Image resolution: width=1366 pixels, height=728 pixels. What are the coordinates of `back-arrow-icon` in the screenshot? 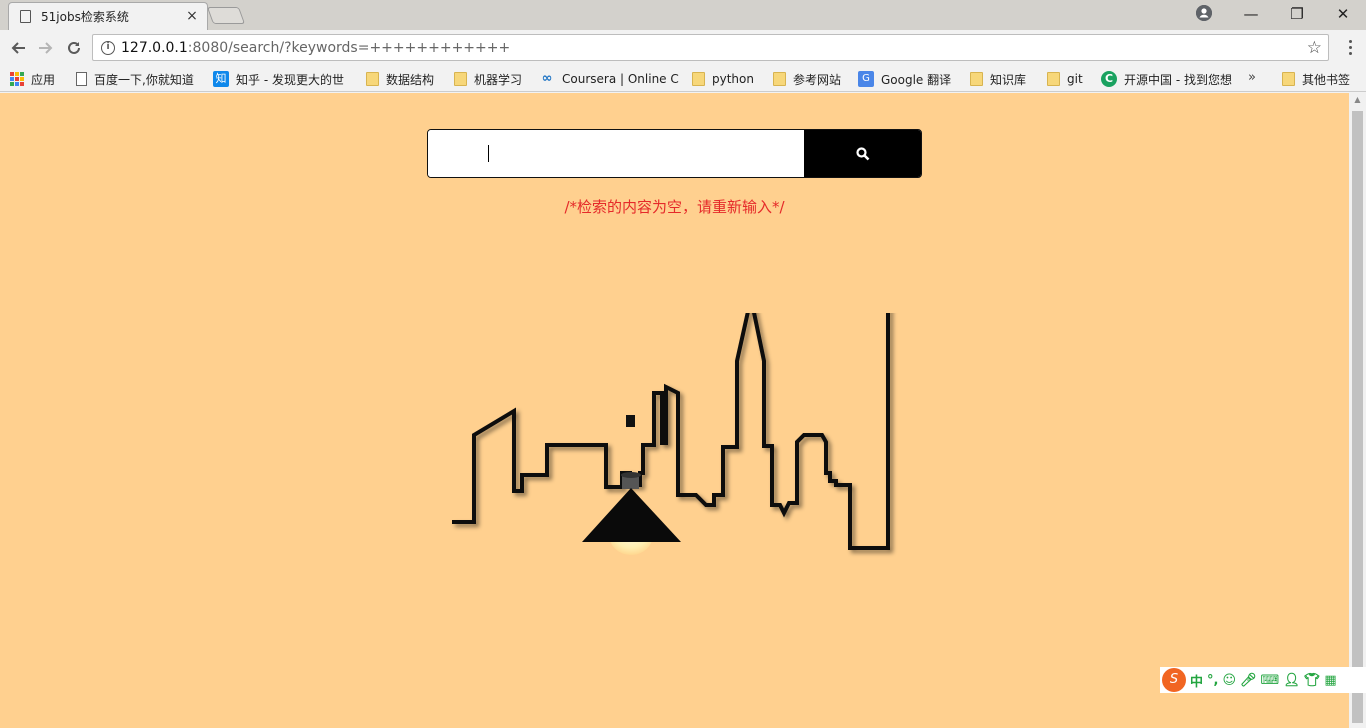 It's located at (18, 48).